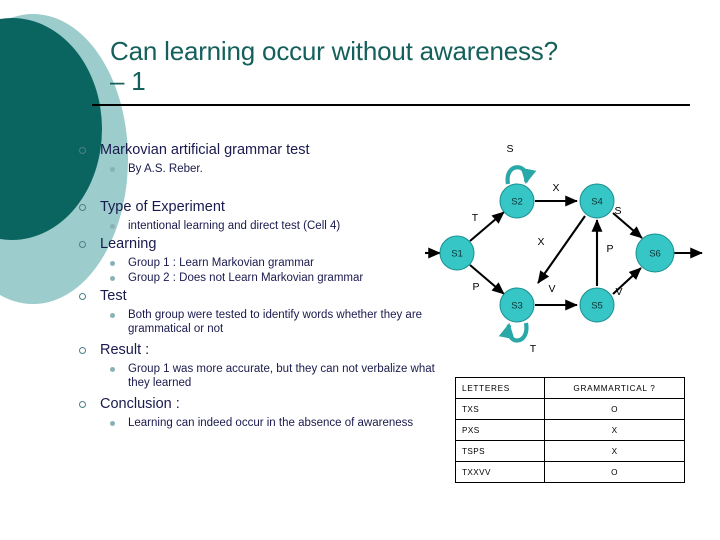  I want to click on edge-label-s1-s3: P, so click(475, 287).